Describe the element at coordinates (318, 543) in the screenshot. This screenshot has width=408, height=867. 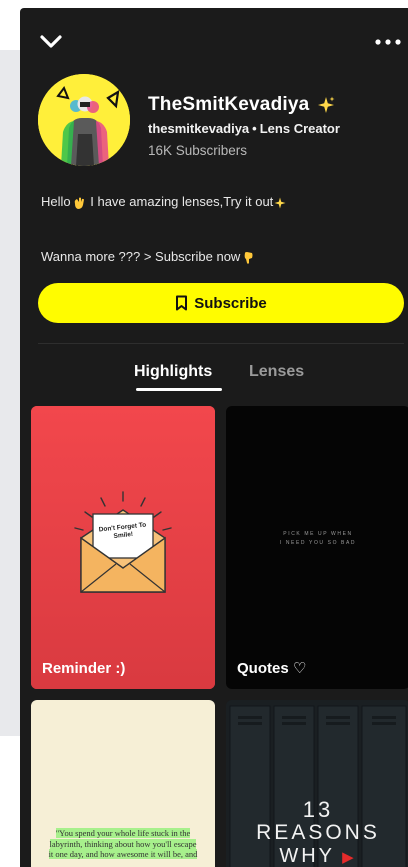
I see `quote-line-2: I NEED YOU SO BAD` at that location.